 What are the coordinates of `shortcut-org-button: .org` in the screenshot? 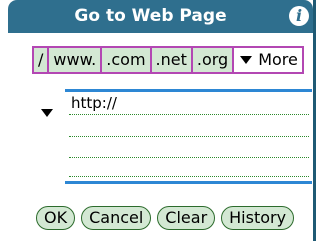 It's located at (213, 60).